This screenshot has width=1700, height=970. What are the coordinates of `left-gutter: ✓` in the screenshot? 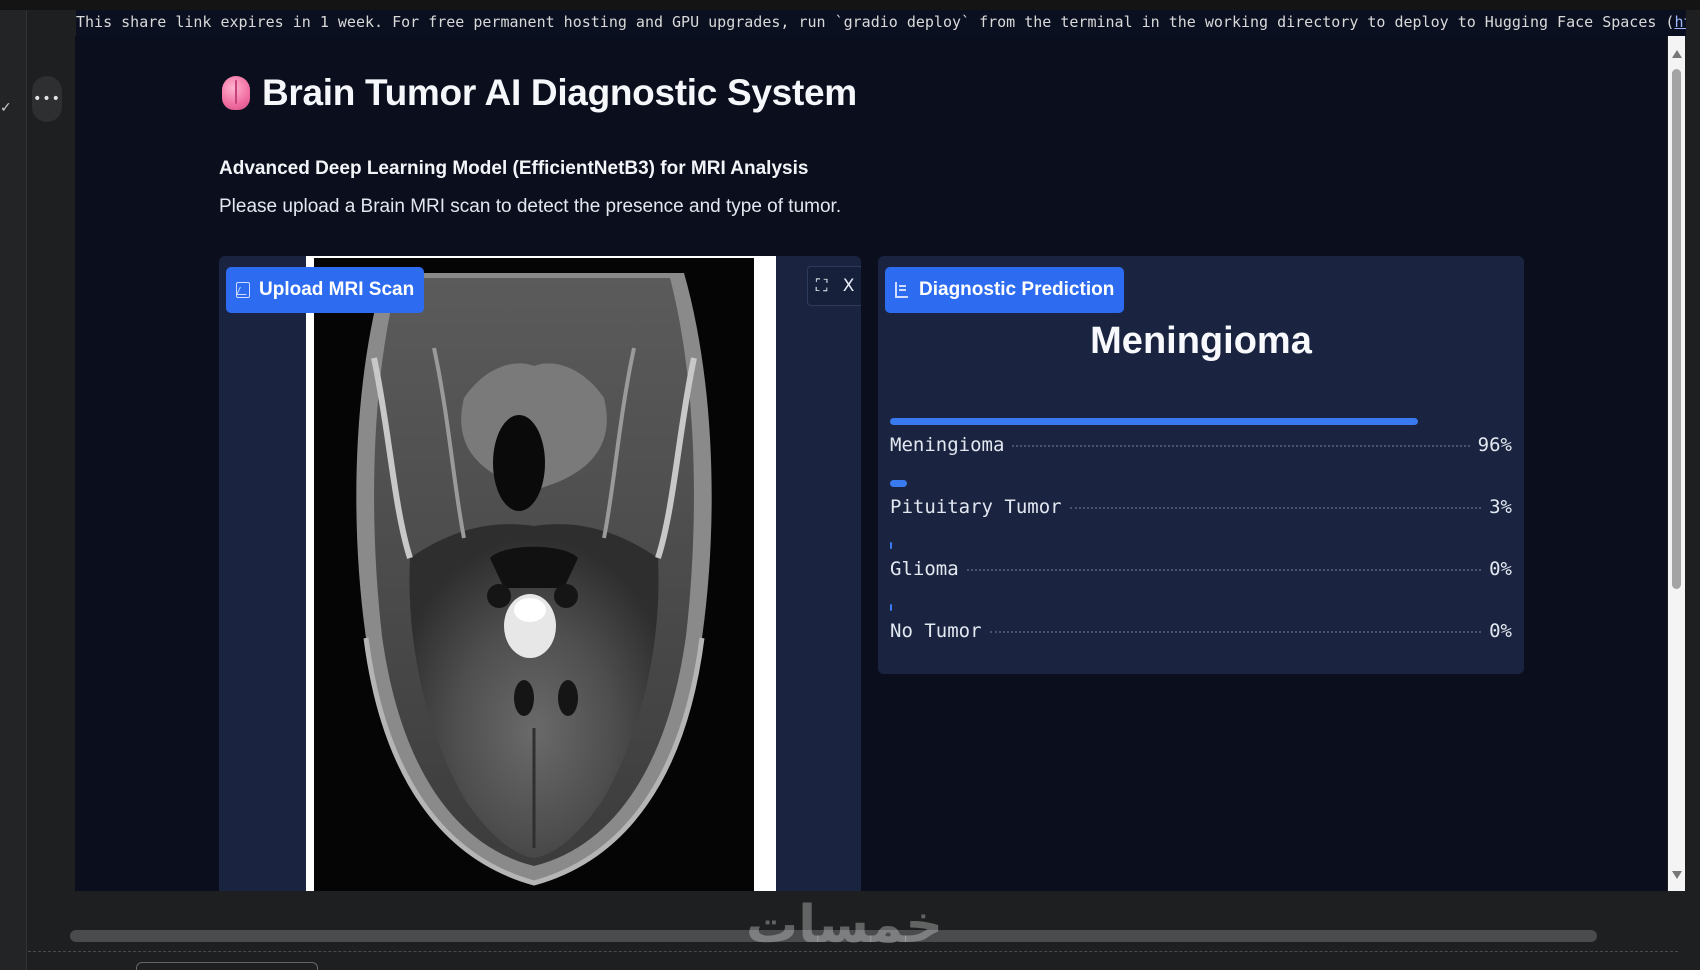 It's located at (13, 490).